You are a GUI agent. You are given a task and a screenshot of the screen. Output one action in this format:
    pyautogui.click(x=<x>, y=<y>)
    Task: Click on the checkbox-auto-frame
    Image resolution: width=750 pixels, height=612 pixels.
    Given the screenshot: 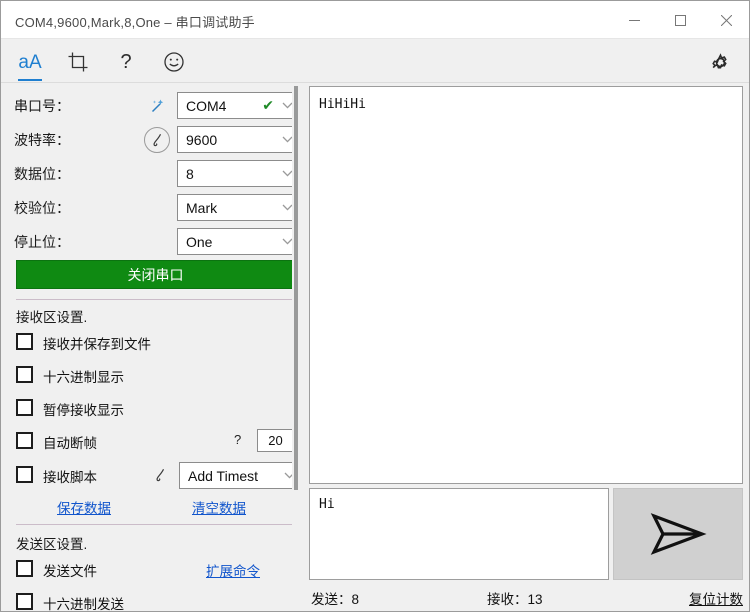 What is the action you would take?
    pyautogui.click(x=24, y=440)
    